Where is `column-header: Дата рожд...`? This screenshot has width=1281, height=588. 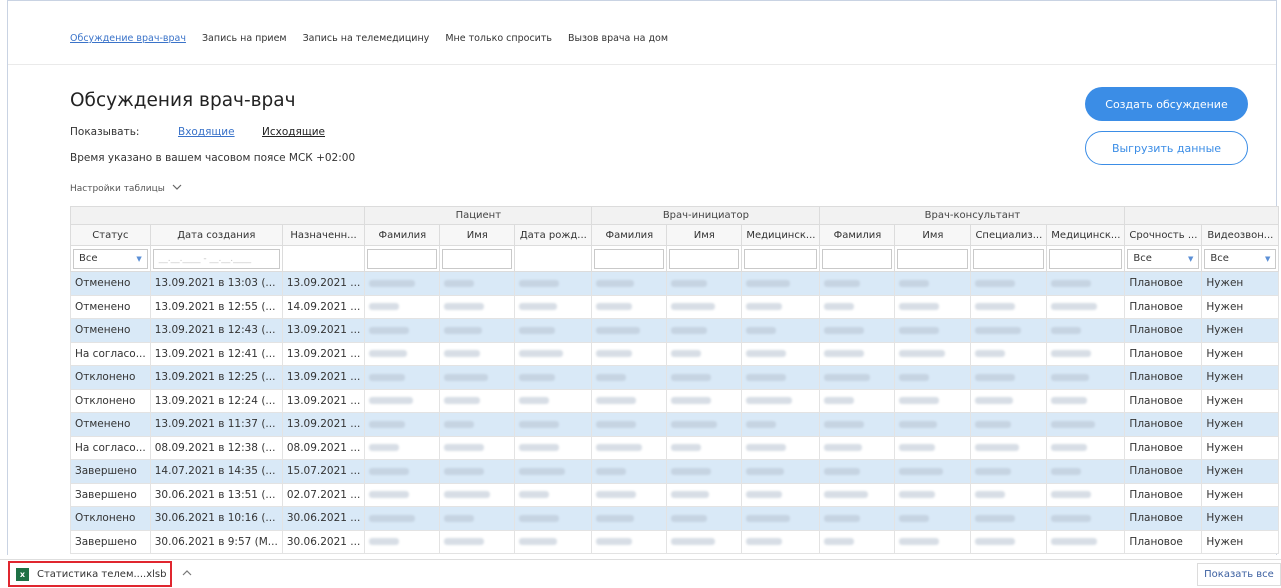
column-header: Дата рожд... is located at coordinates (553, 235).